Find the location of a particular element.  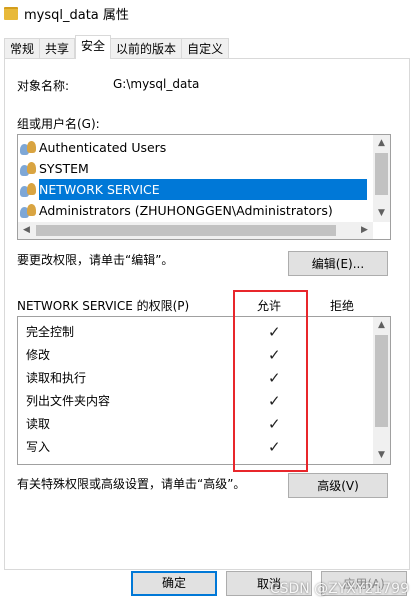

tab-sharing: 共享 is located at coordinates (58, 48).